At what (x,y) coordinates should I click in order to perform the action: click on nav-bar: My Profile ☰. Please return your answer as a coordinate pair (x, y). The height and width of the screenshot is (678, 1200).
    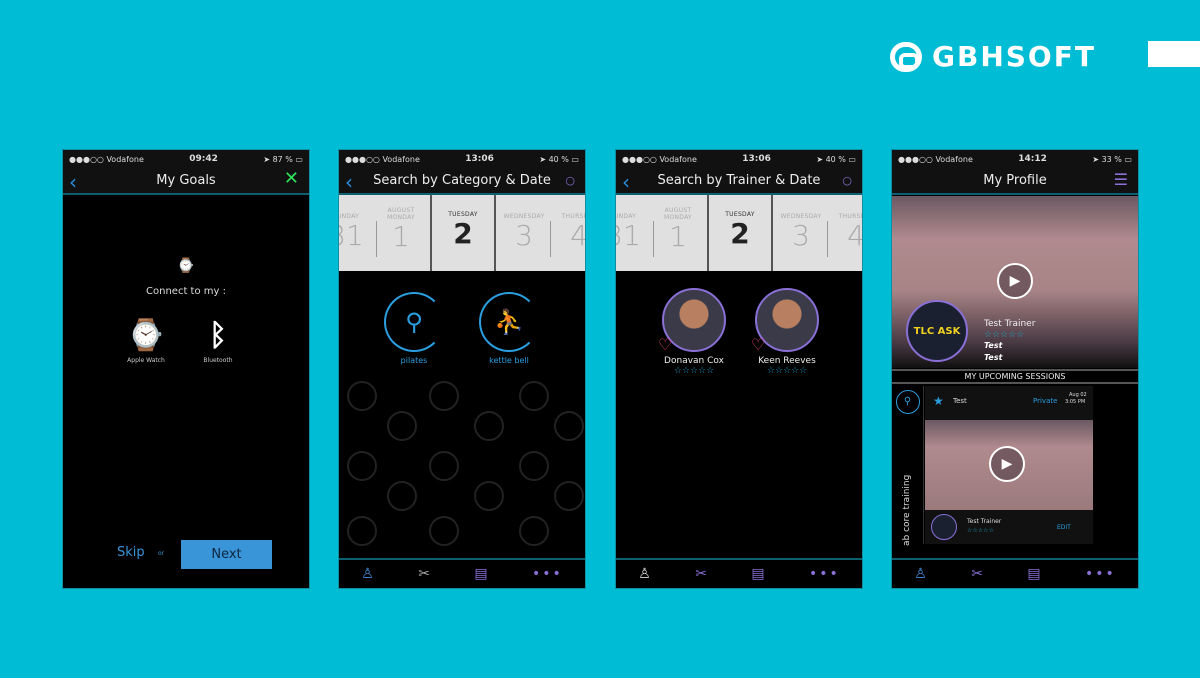
    Looking at the image, I should click on (1015, 181).